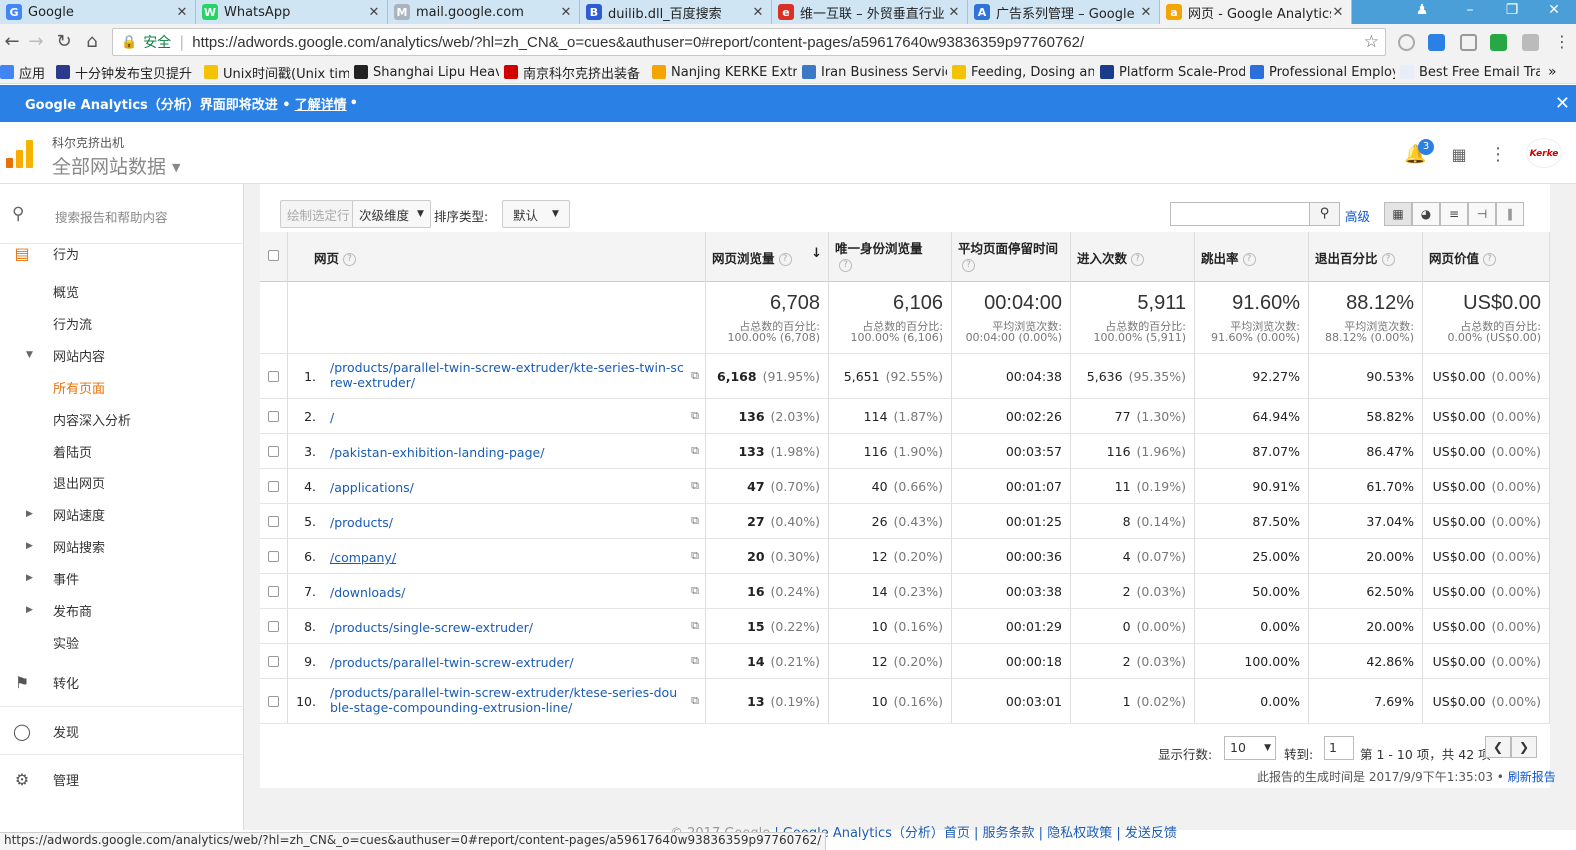  Describe the element at coordinates (1468, 42) in the screenshot. I see `shield-icon` at that location.